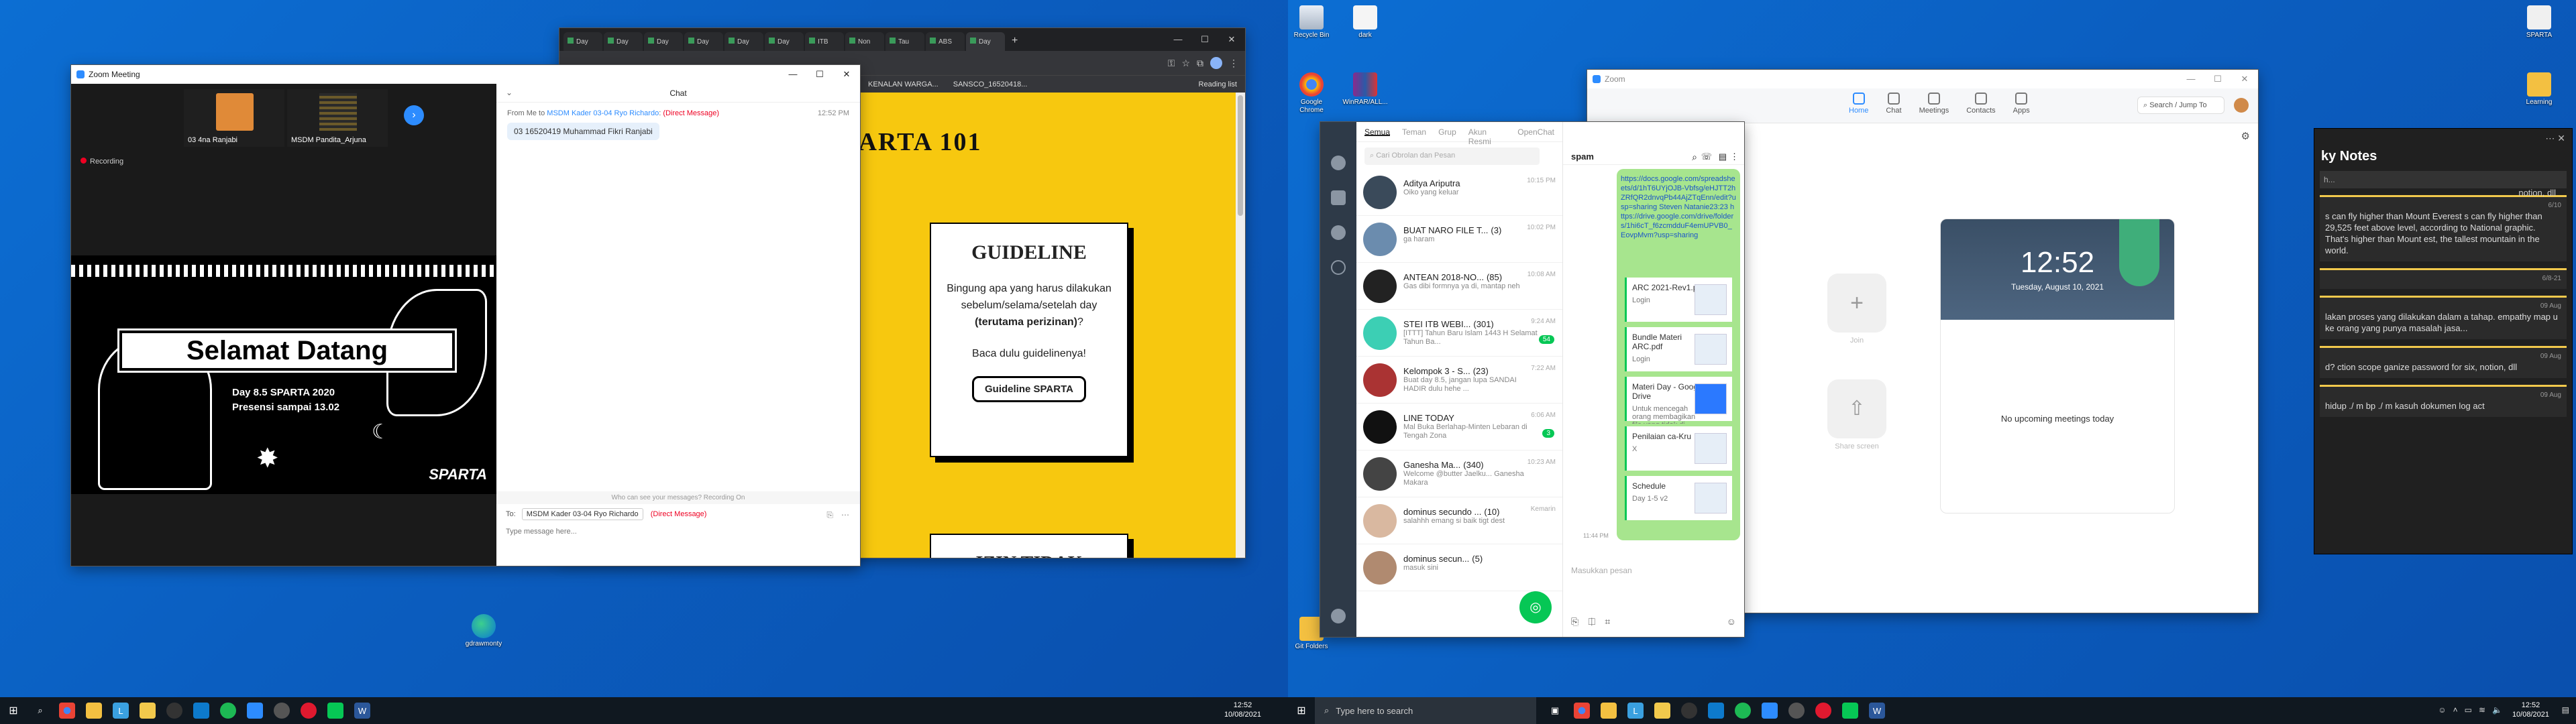 The height and width of the screenshot is (724, 2576). Describe the element at coordinates (234, 118) in the screenshot. I see `participant-tile: 03 4na Ranjabi` at that location.